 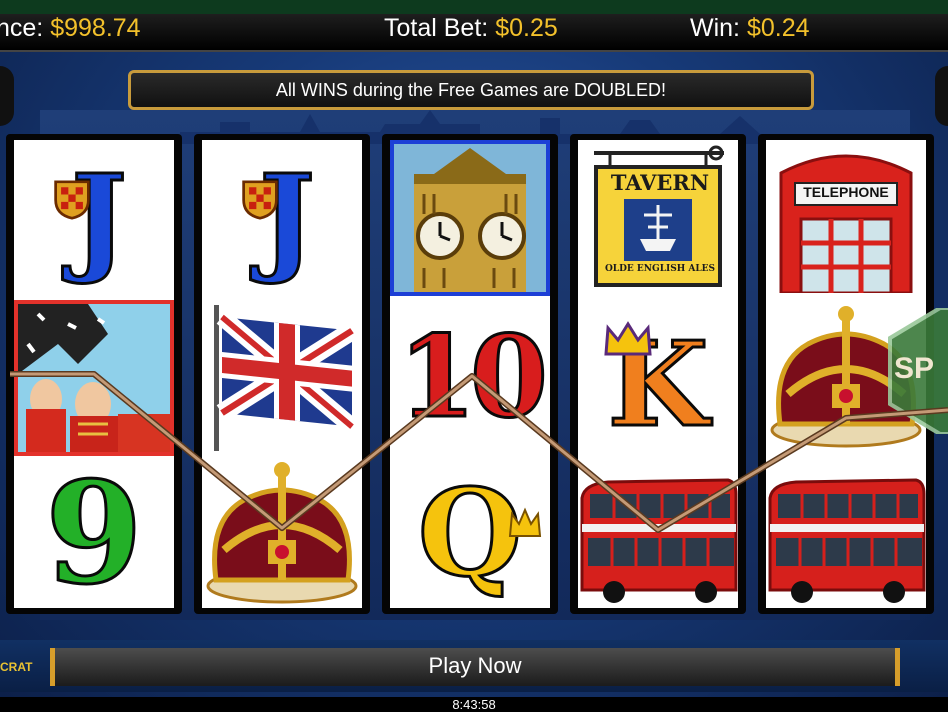 I want to click on symbol-telephone-box: TELEPHONE, so click(x=846, y=218).